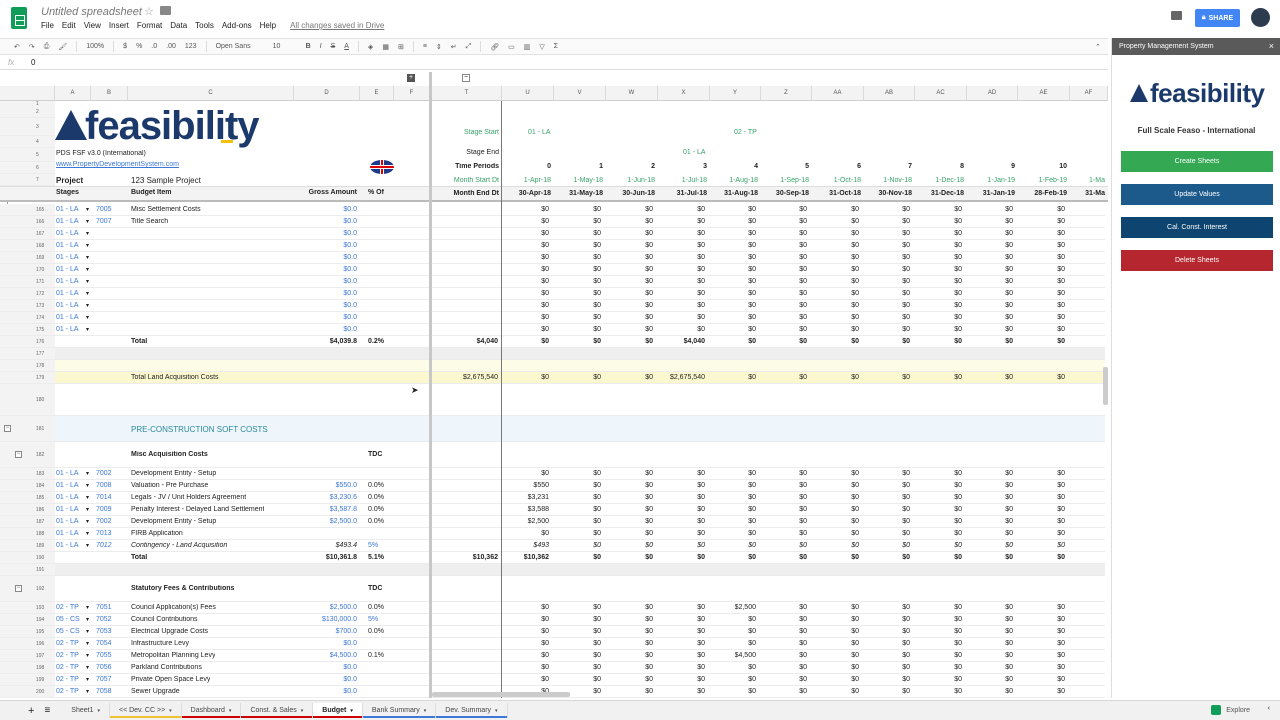 The width and height of the screenshot is (1280, 720). Describe the element at coordinates (1269, 708) in the screenshot. I see `collapse-panel-icon: ‹` at that location.